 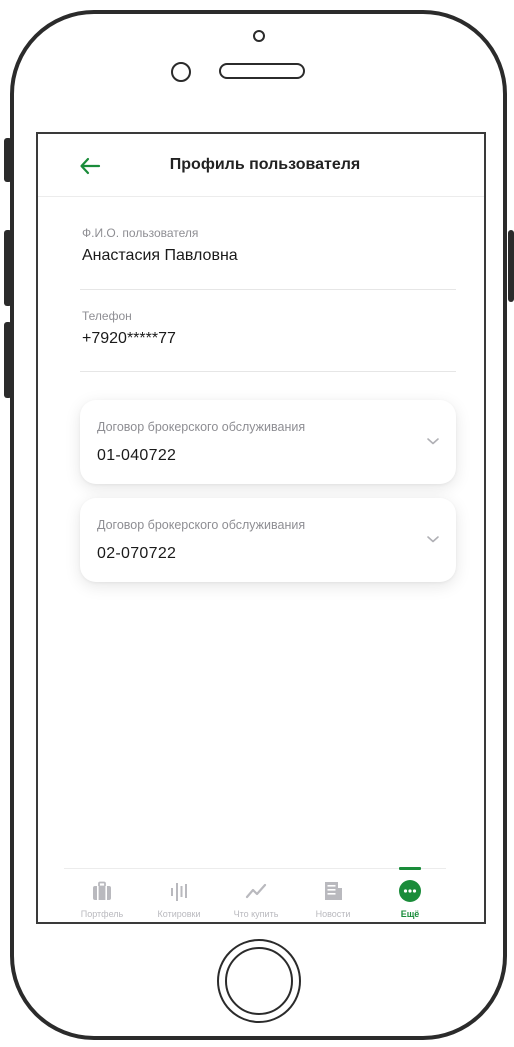 What do you see at coordinates (140, 233) in the screenshot?
I see `name-label: Ф.И.О. пользователя` at bounding box center [140, 233].